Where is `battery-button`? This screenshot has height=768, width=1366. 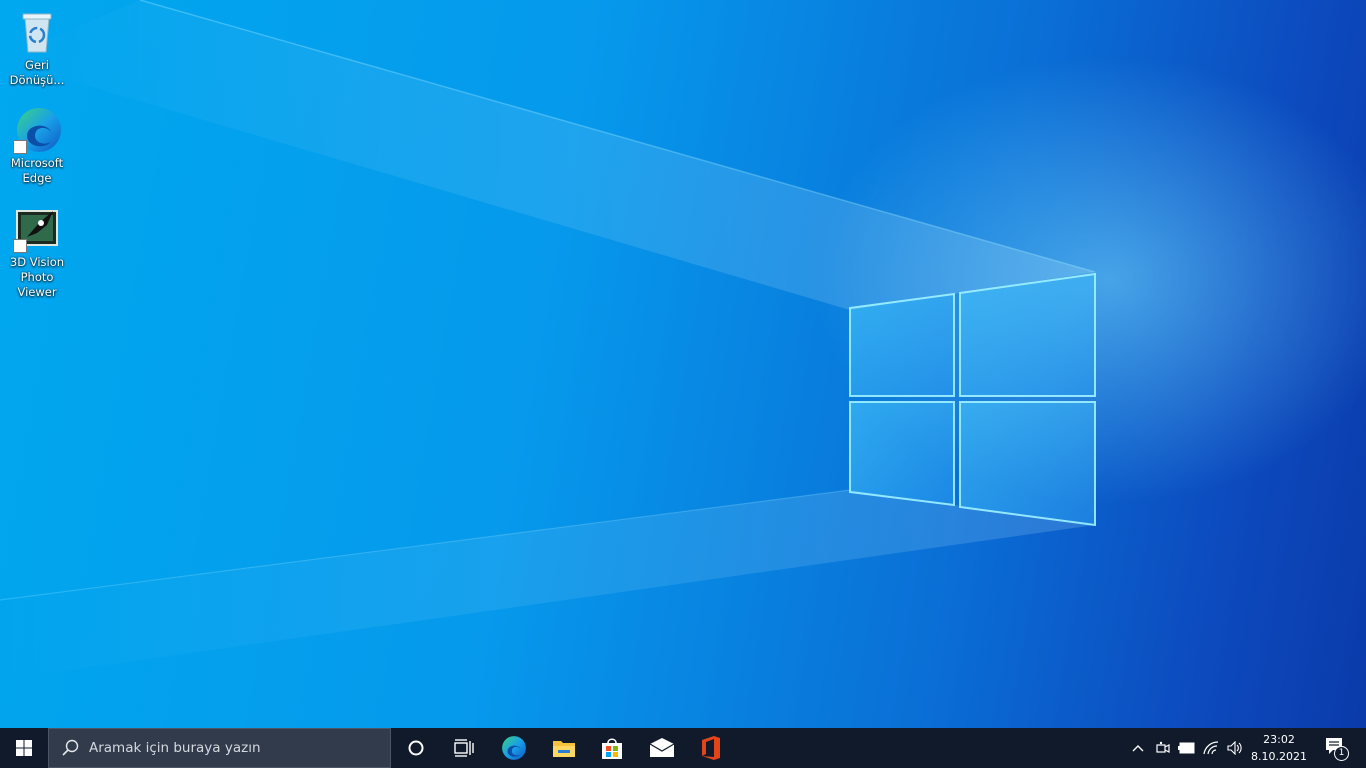
battery-button is located at coordinates (1187, 748).